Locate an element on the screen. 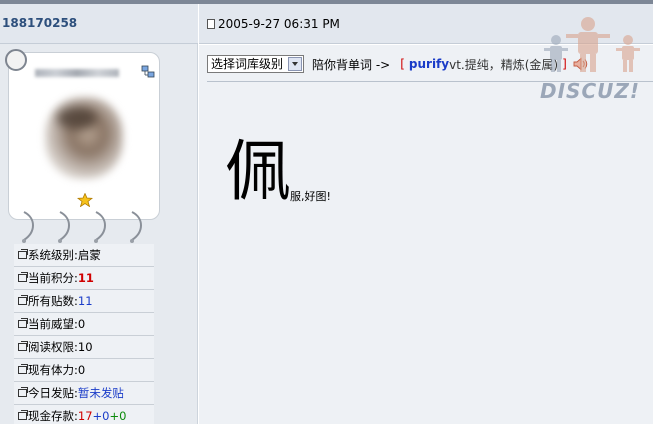  stat-label: 当前积分: is located at coordinates (53, 278).